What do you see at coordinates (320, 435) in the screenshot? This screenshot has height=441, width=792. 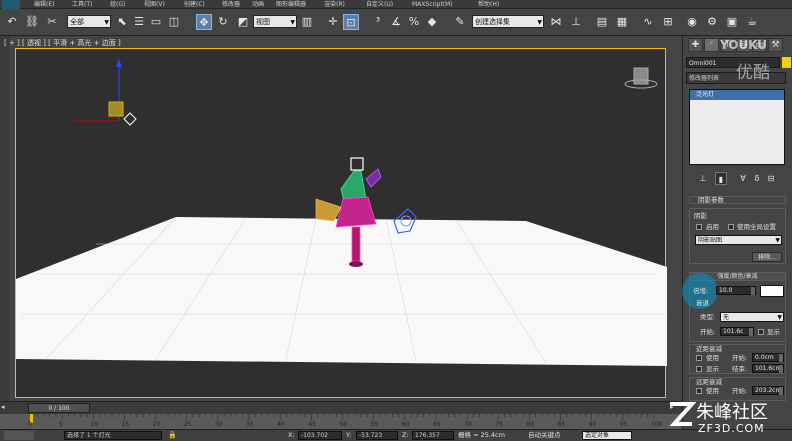 I see `x-coord-field: -103.702` at bounding box center [320, 435].